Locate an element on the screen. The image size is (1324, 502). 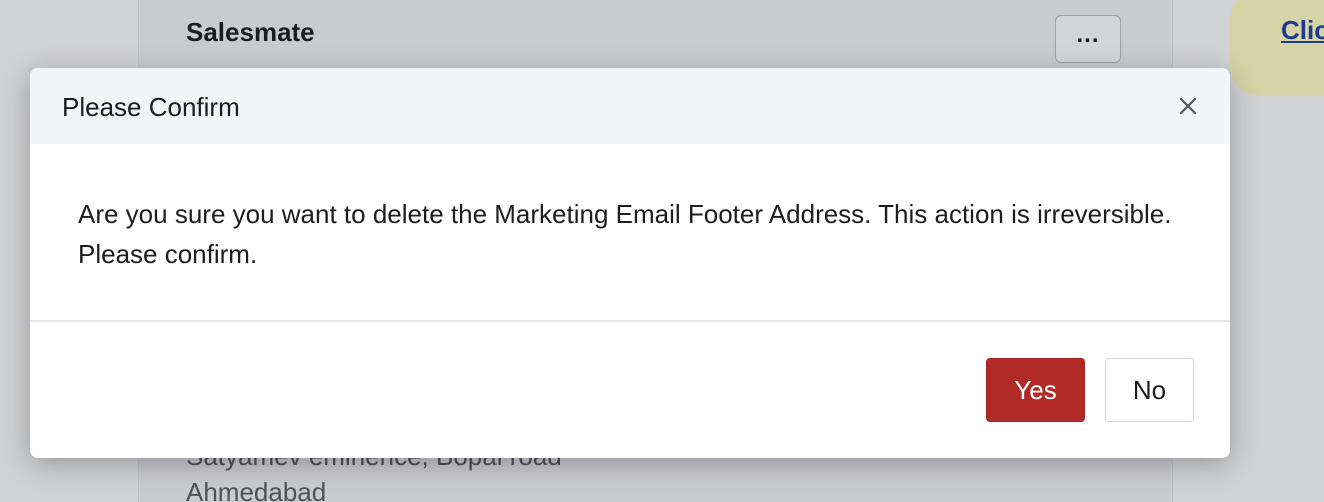
dialog-header: Please Confirm is located at coordinates (630, 106).